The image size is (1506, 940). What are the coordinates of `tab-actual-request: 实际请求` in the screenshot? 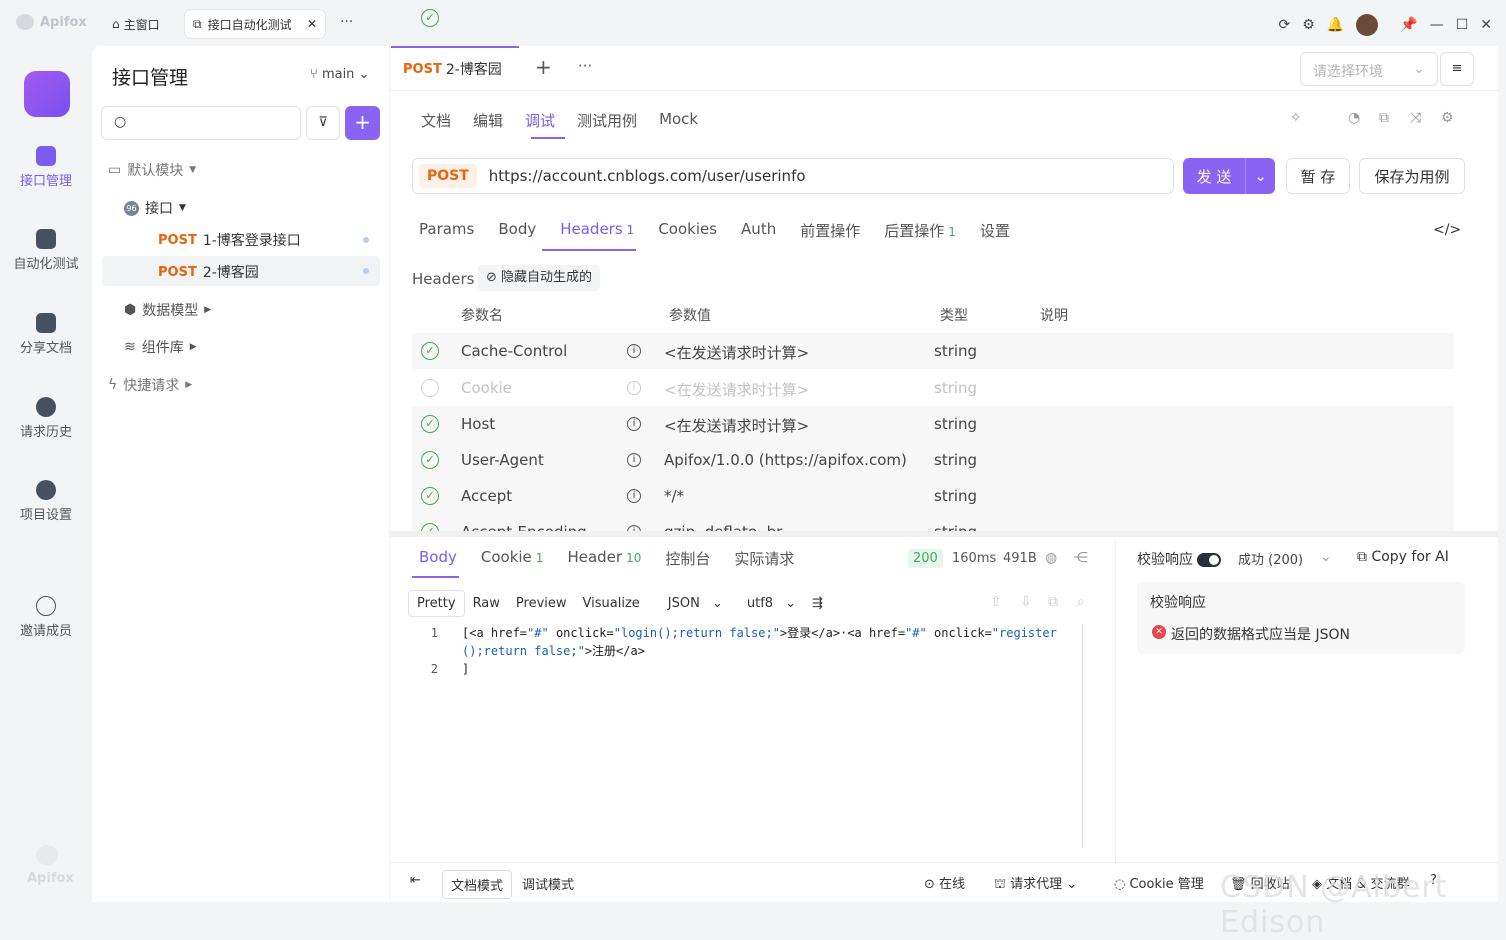 It's located at (764, 558).